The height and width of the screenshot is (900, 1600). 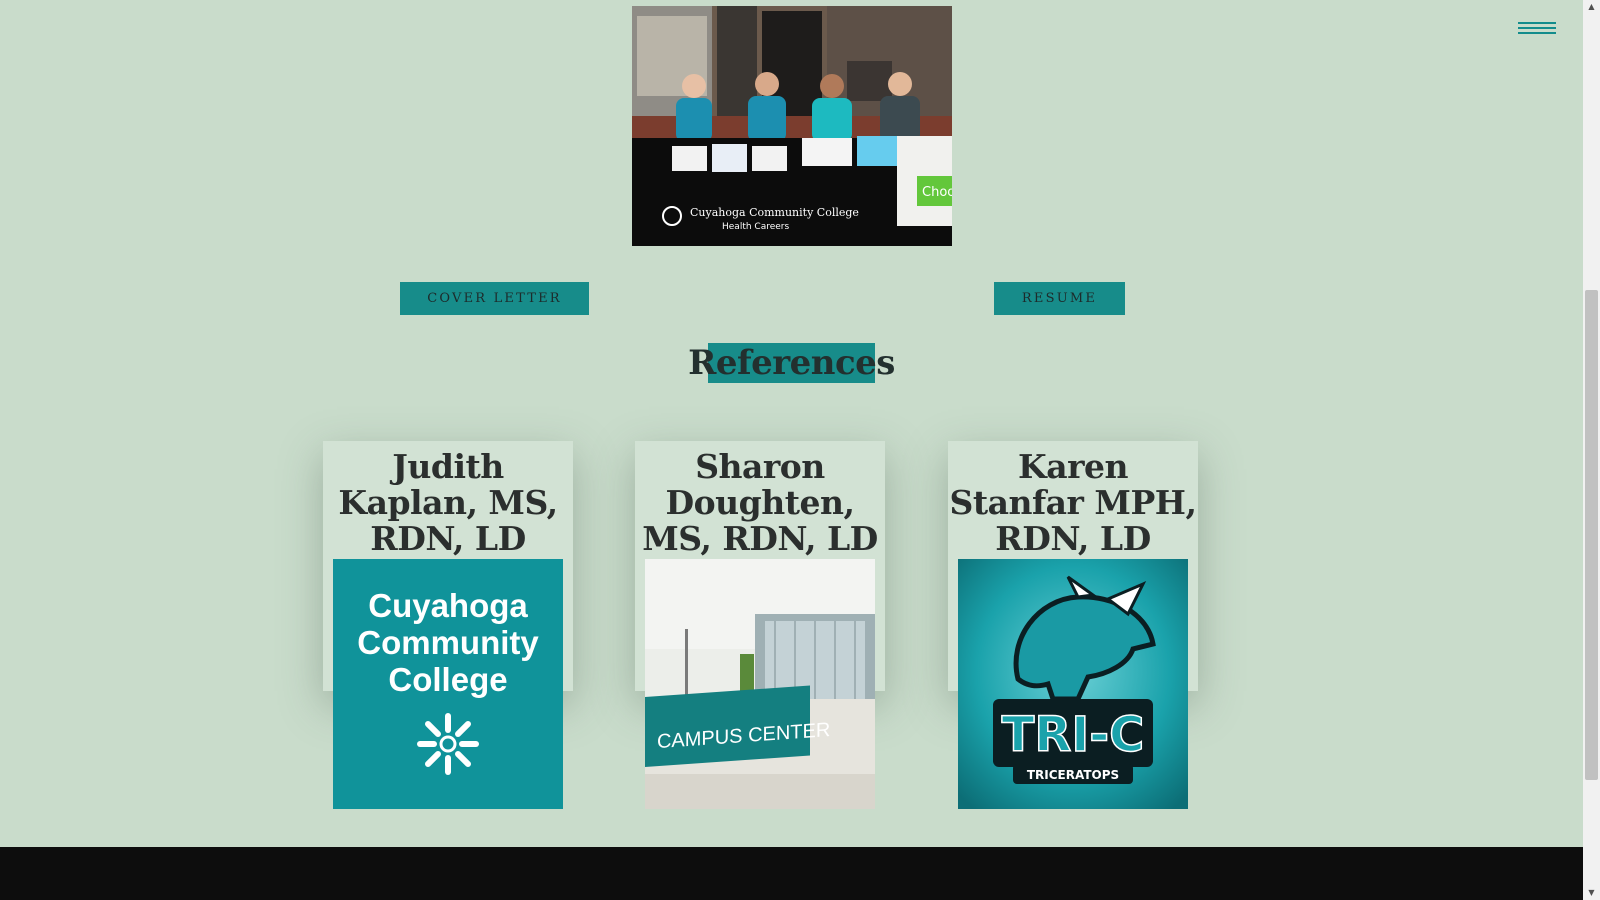 I want to click on scrollbar-thumb, so click(x=1591, y=535).